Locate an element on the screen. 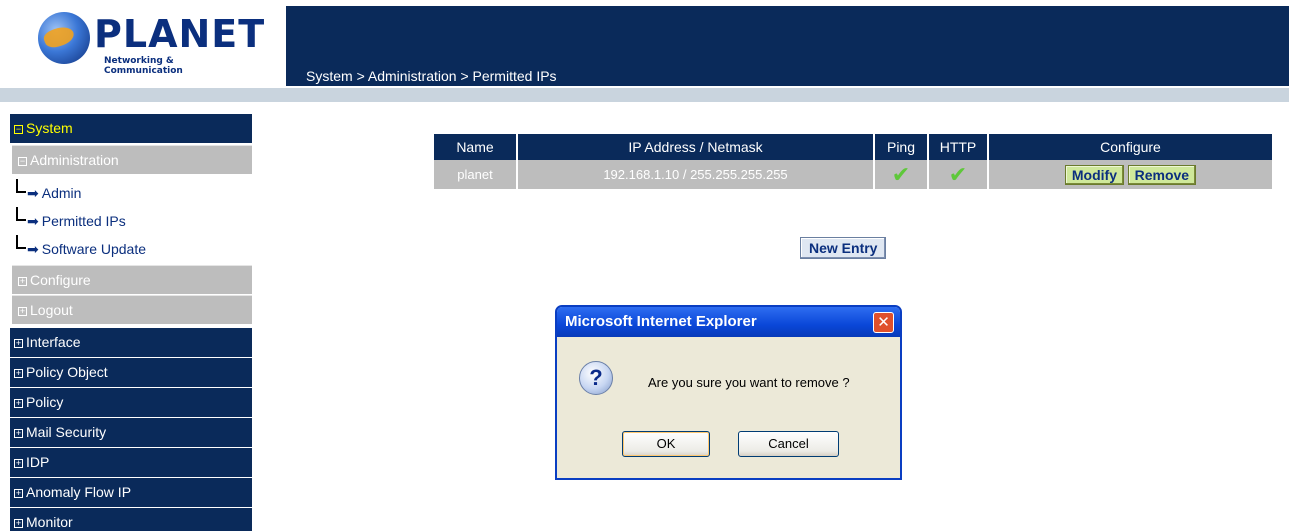 This screenshot has width=1289, height=531. cell-configure: Modify Remove is located at coordinates (1130, 174).